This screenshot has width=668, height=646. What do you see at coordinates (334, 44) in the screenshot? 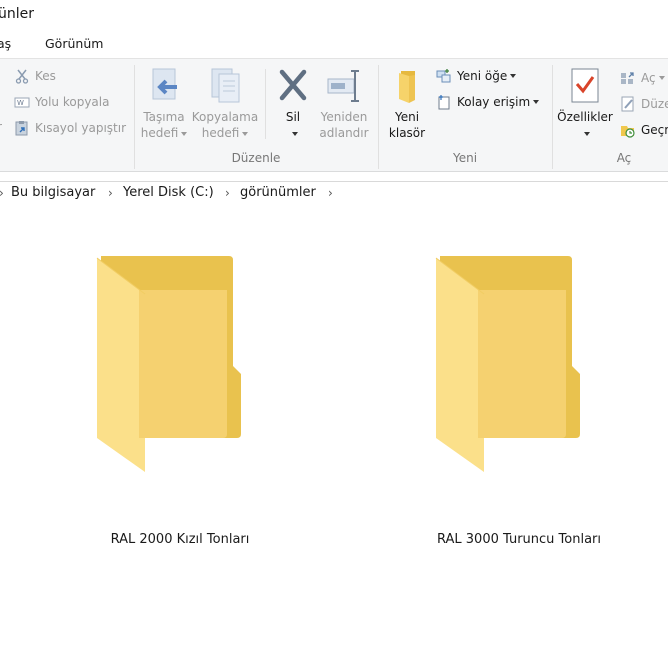
I see `ribbon-tabs: aş Görünüm` at bounding box center [334, 44].